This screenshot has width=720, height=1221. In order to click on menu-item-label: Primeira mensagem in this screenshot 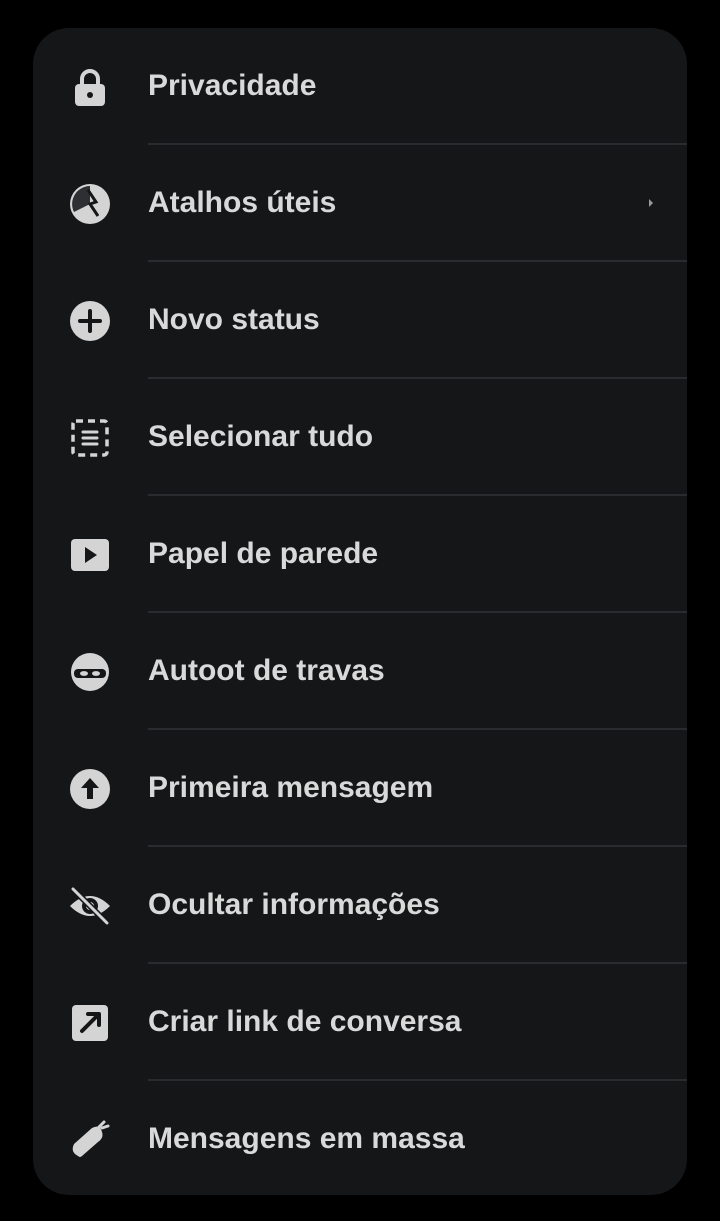, I will do `click(291, 787)`.